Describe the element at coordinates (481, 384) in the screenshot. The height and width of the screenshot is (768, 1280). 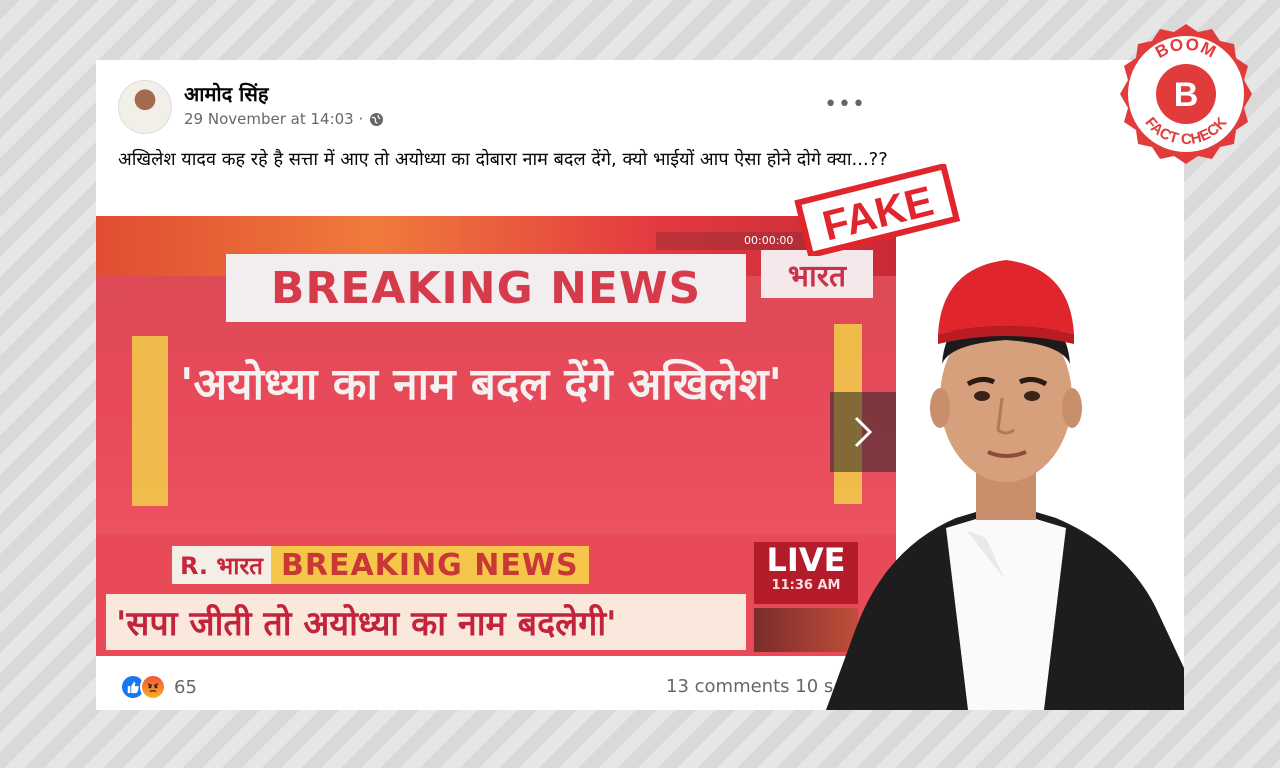
I see `news-headline: 'अयोध्या का नाम बदल देंगे अखिलेश'` at that location.